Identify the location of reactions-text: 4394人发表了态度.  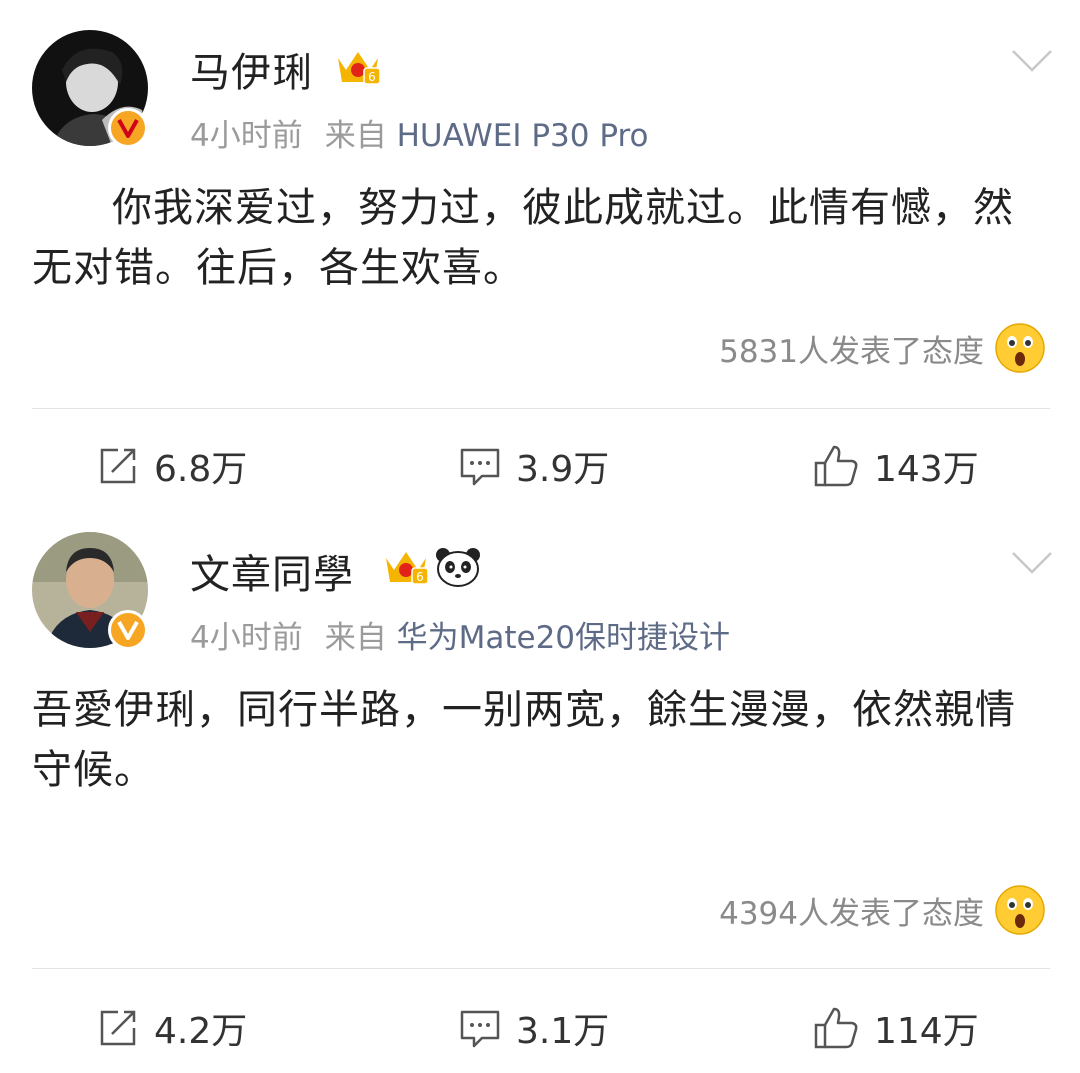
(851, 913).